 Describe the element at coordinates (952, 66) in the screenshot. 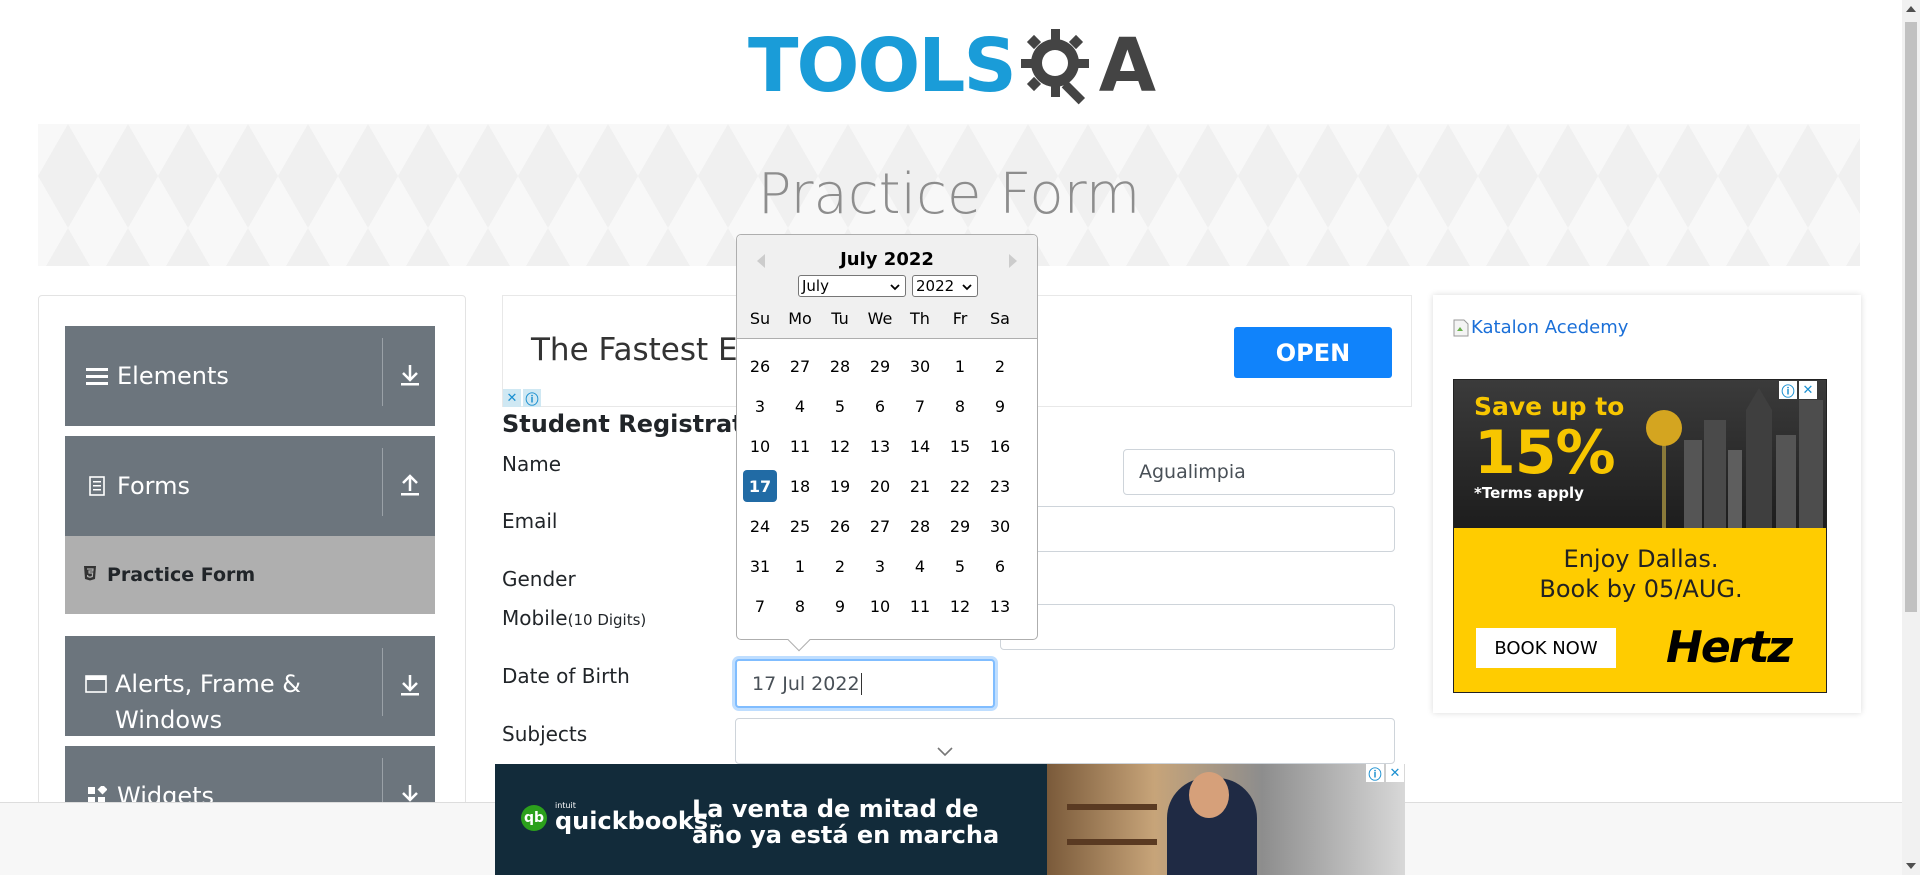

I see `toolsqa-logo: TOOLS A` at that location.